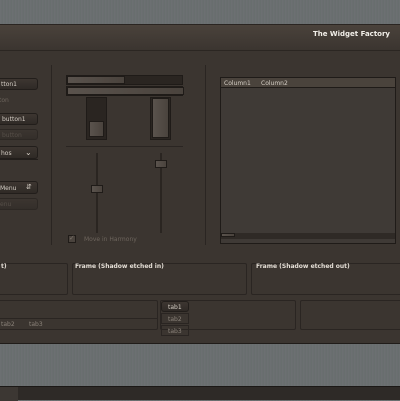  I want to click on option-menu-label: Menu, so click(8, 188).